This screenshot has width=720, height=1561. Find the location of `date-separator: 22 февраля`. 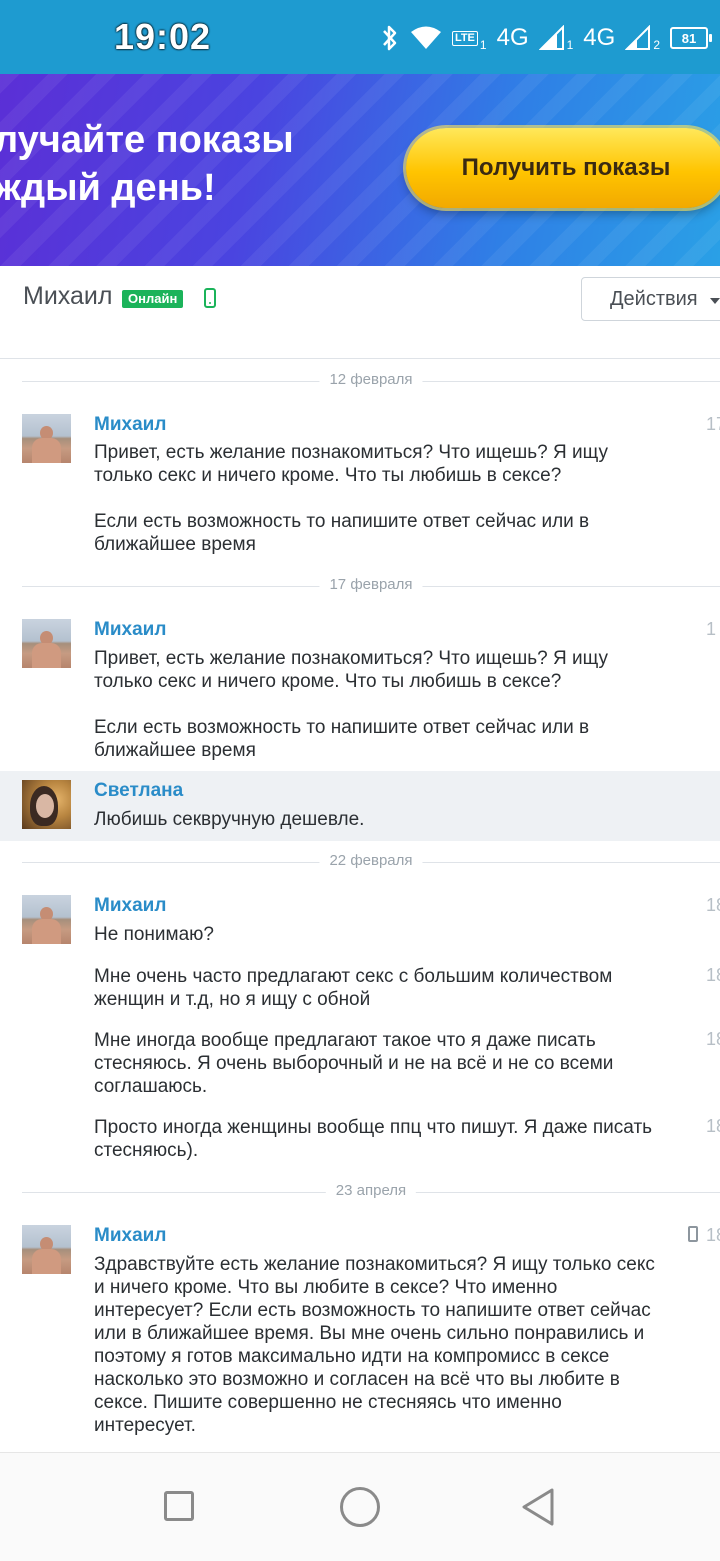

date-separator: 22 февраля is located at coordinates (371, 862).